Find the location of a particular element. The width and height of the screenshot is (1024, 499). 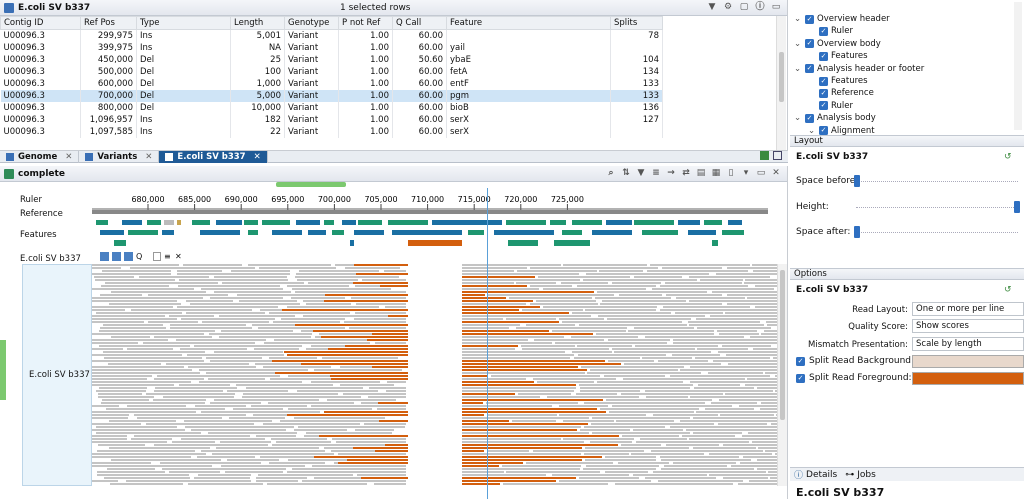

tree-scrollbar is located at coordinates (1018, 66).